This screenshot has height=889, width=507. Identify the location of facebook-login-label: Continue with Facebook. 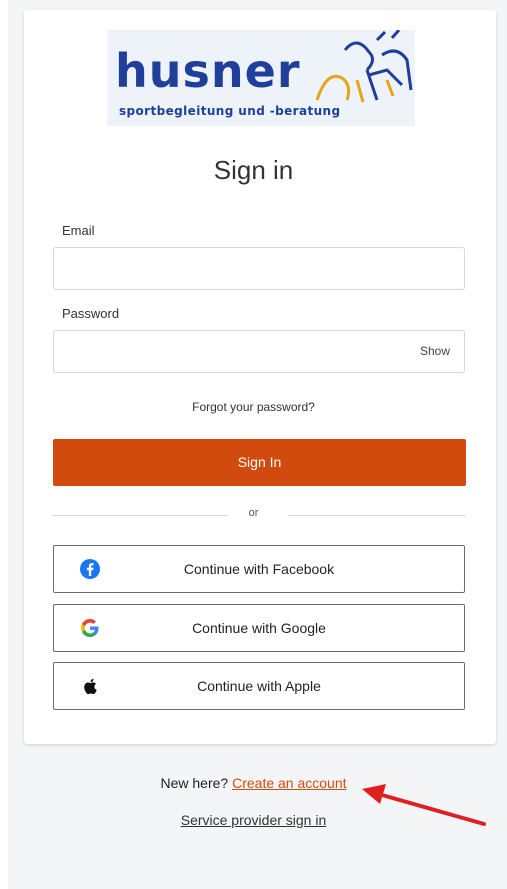
(259, 569).